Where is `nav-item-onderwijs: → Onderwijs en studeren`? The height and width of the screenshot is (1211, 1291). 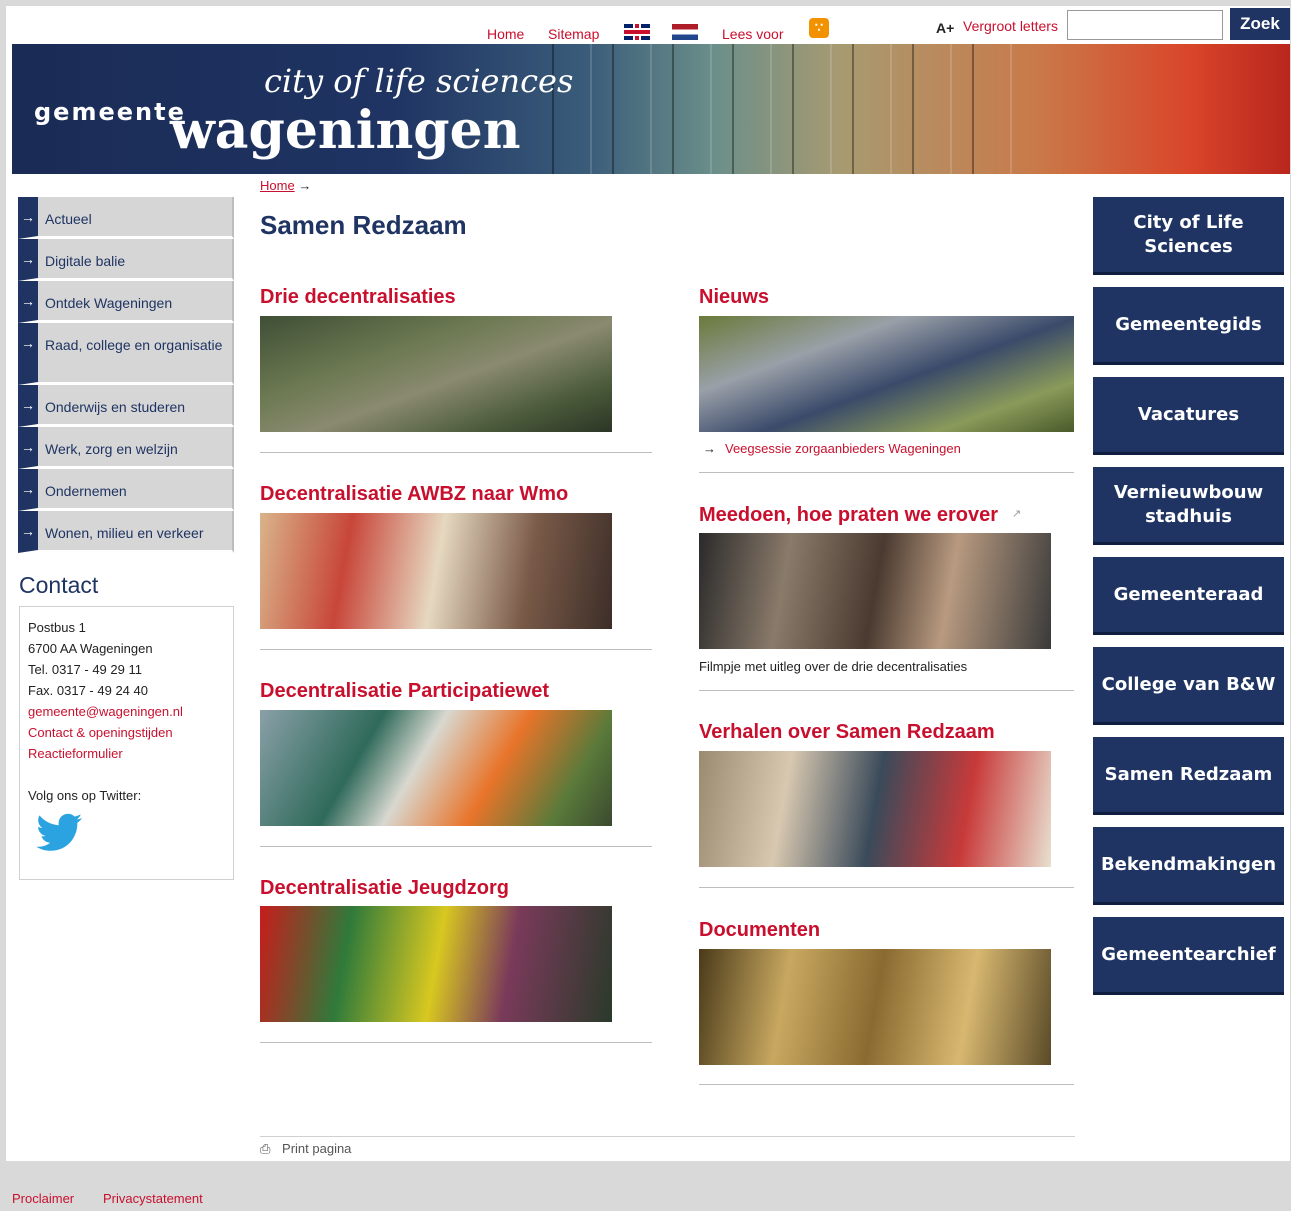 nav-item-onderwijs: → Onderwijs en studeren is located at coordinates (126, 406).